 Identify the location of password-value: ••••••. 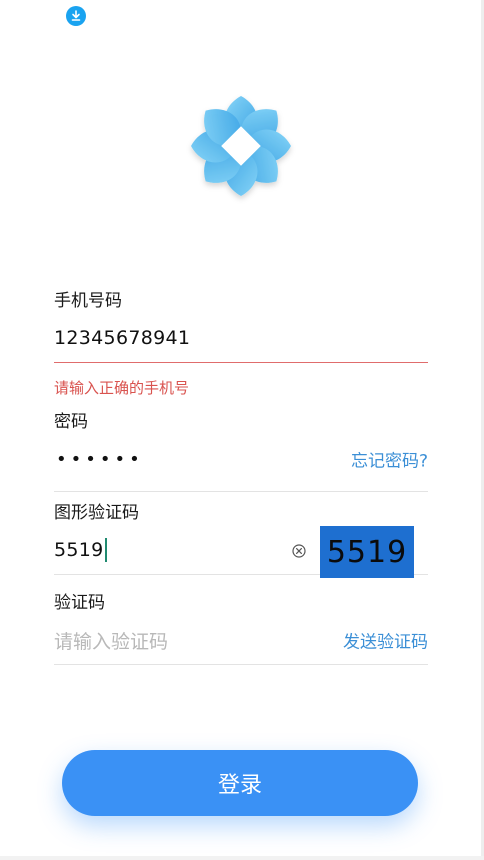
(100, 459).